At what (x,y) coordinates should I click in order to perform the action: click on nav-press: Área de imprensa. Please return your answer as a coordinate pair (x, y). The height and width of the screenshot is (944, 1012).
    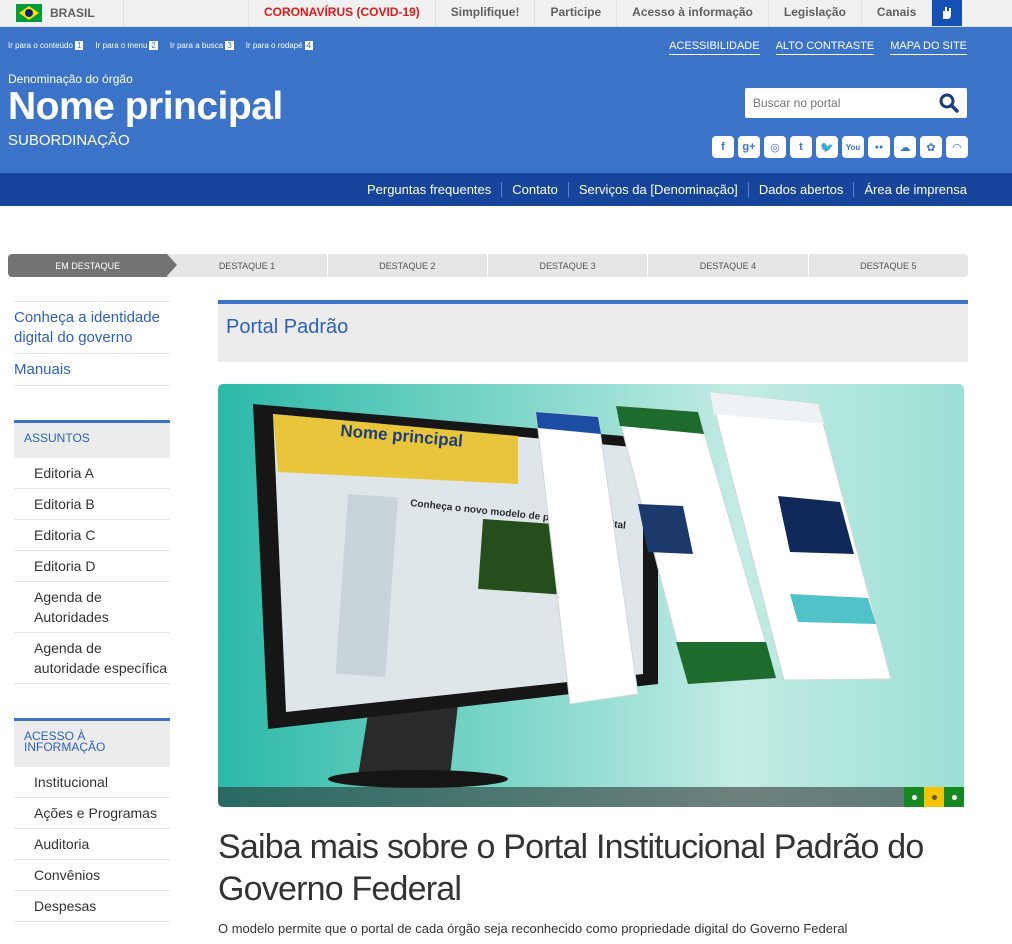
    Looking at the image, I should click on (910, 189).